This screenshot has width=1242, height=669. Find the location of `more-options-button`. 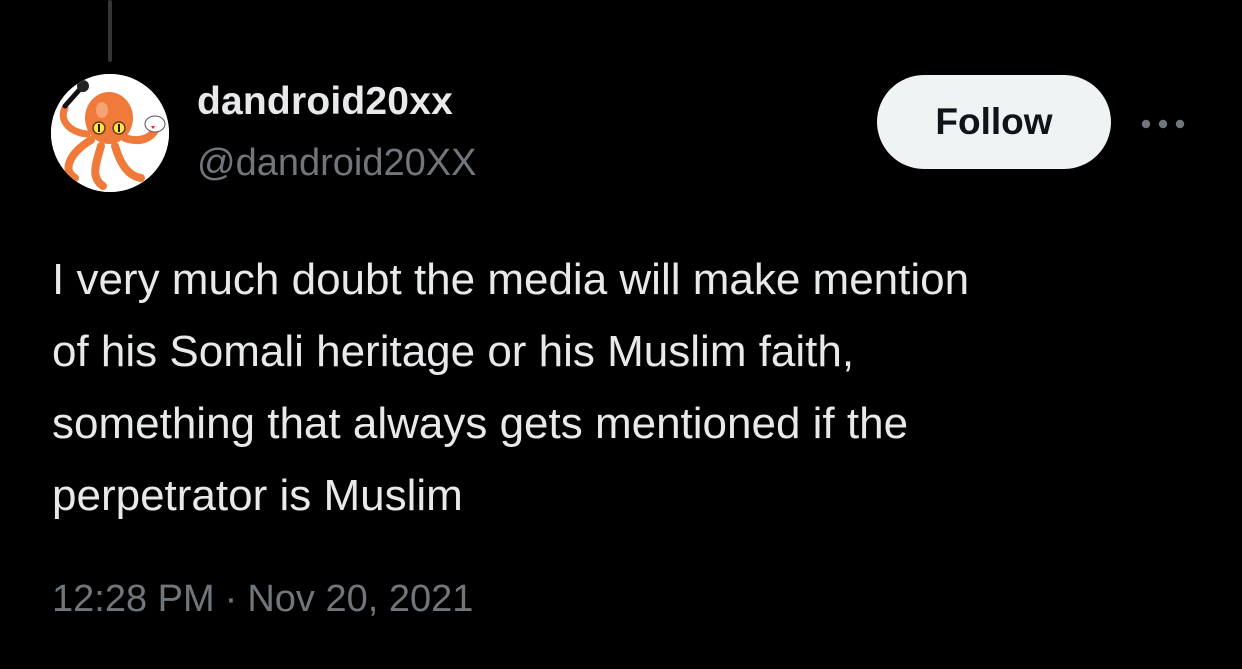

more-options-button is located at coordinates (1163, 124).